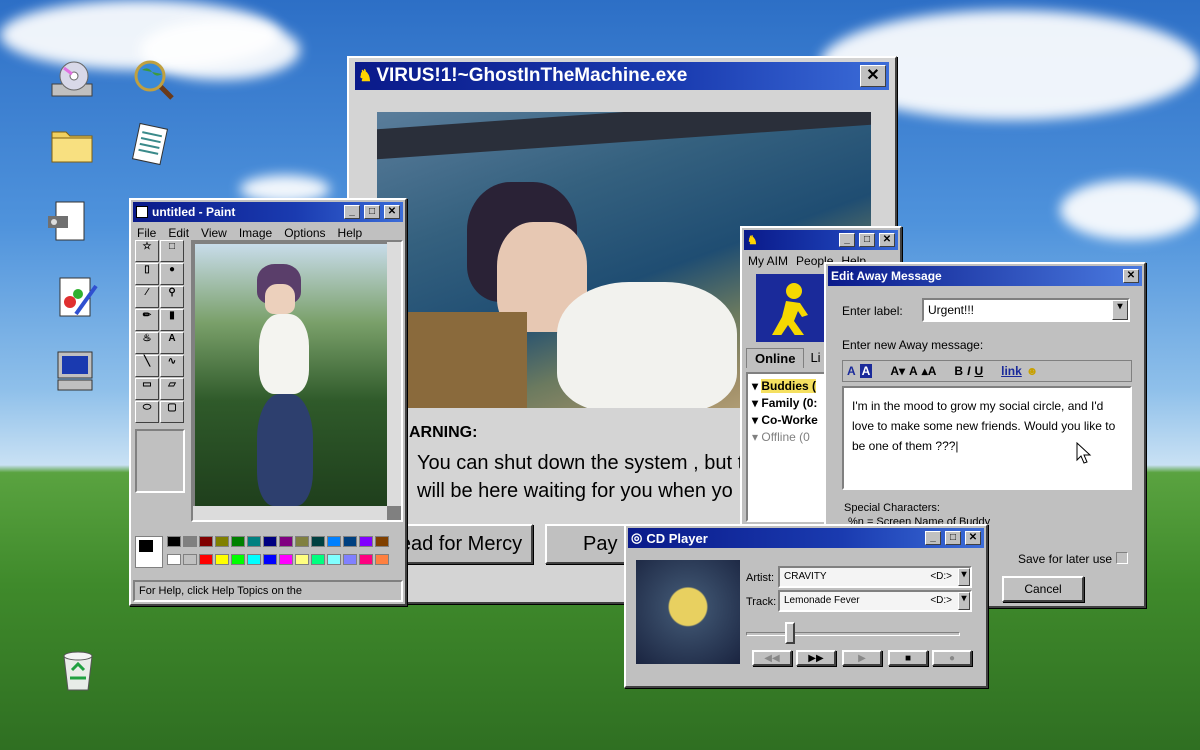 This screenshot has height=750, width=1200. Describe the element at coordinates (862, 658) in the screenshot. I see `play-button: ▶` at that location.